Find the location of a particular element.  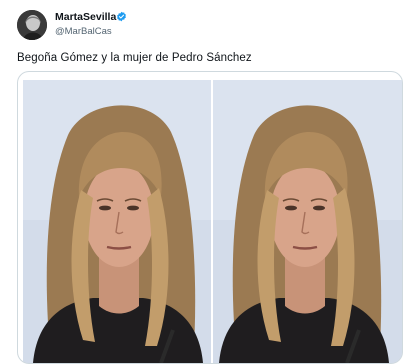

avatar is located at coordinates (32, 25).